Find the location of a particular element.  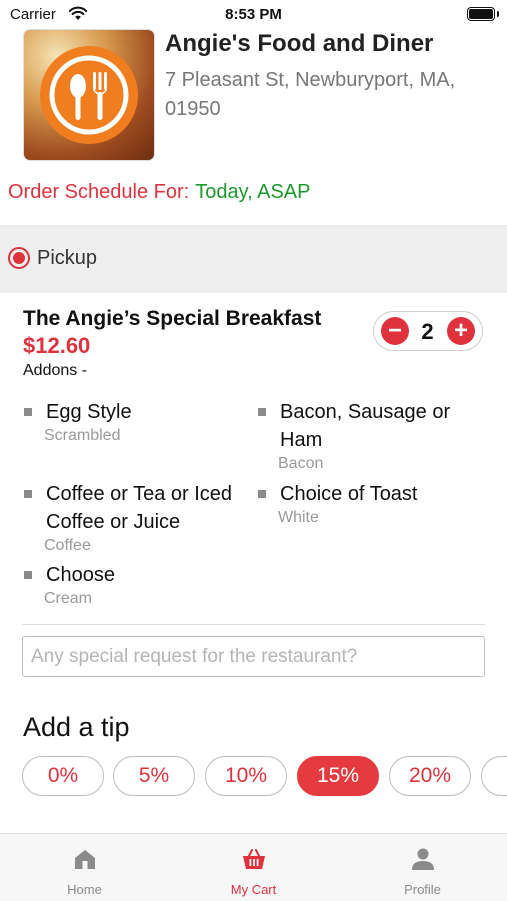

addon-name: Choose is located at coordinates (80, 575).